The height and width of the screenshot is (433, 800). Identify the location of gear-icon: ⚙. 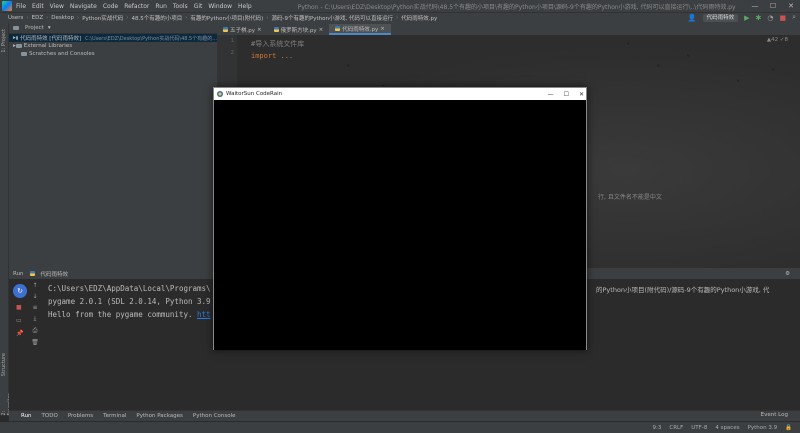
(787, 274).